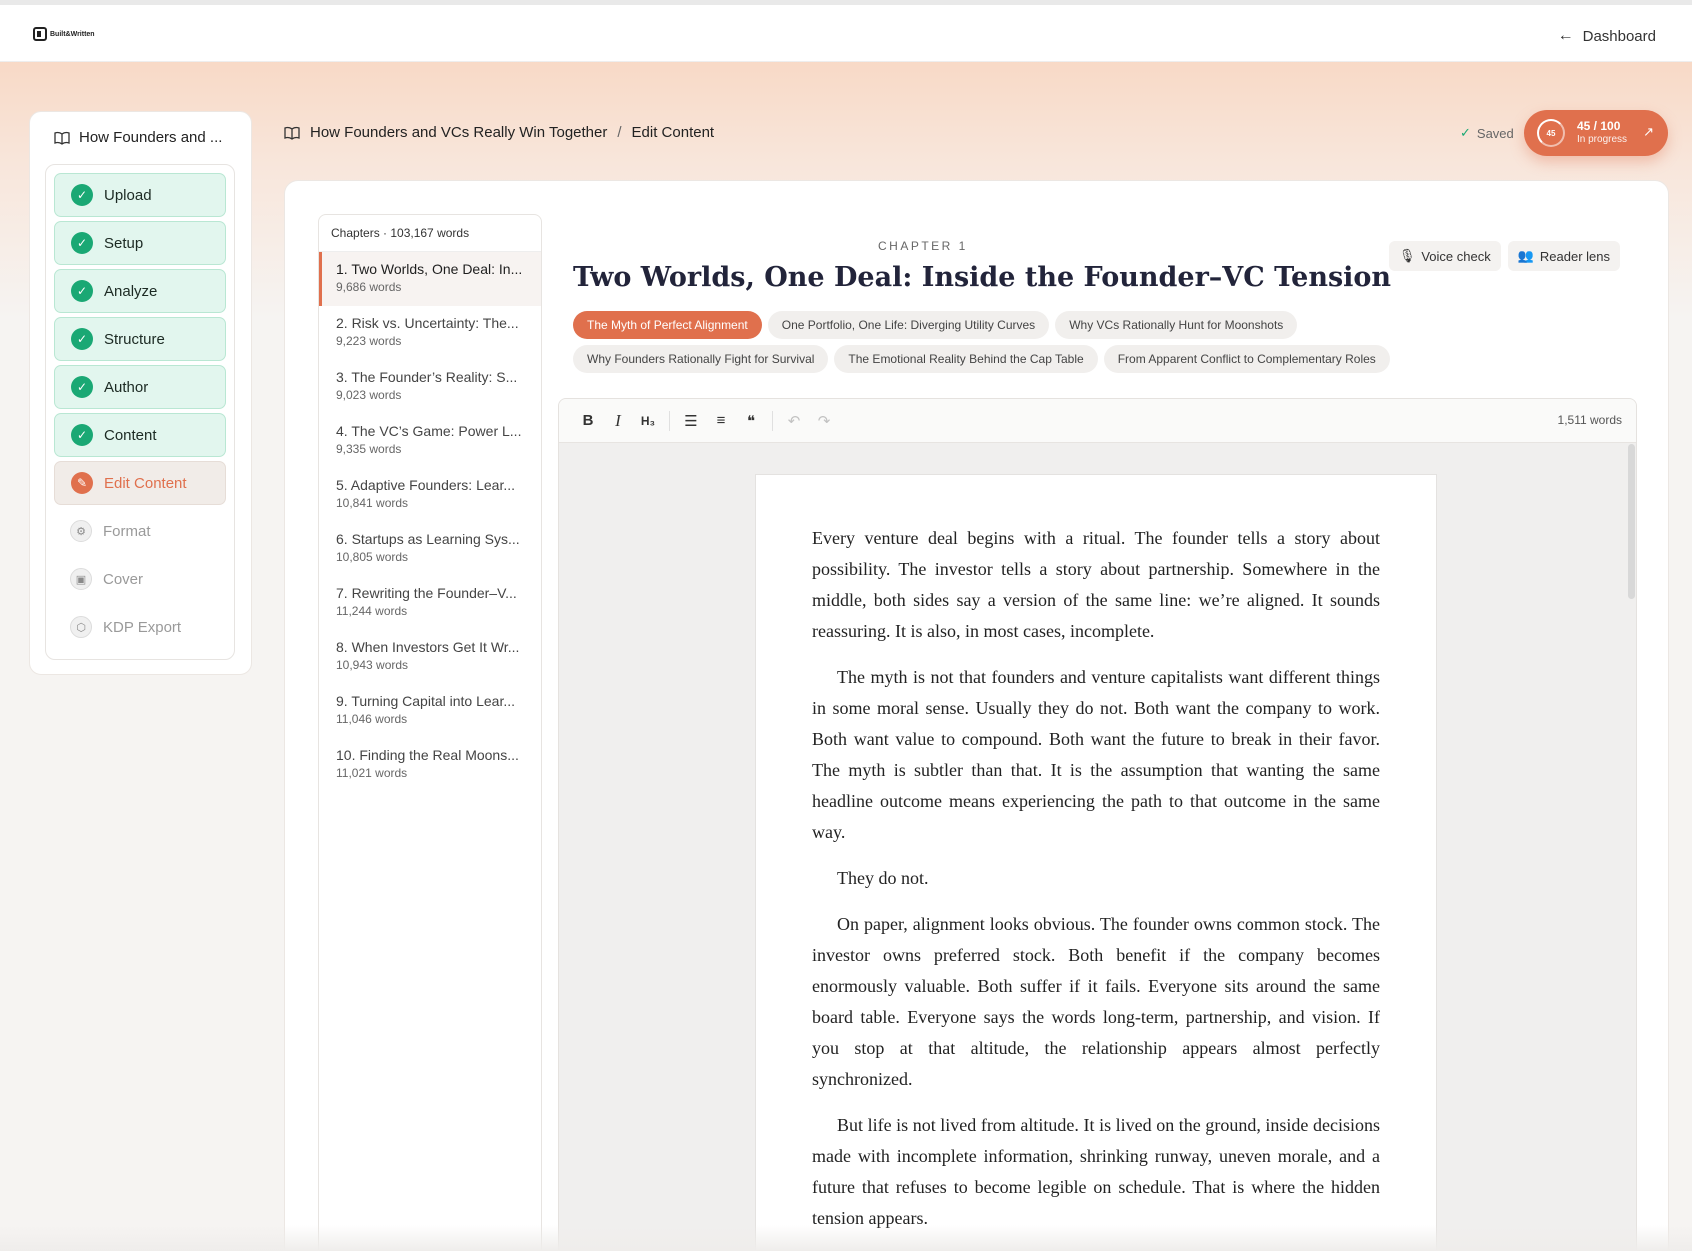 Image resolution: width=1692 pixels, height=1251 pixels. Describe the element at coordinates (1465, 132) in the screenshot. I see `check-icon: ✓` at that location.